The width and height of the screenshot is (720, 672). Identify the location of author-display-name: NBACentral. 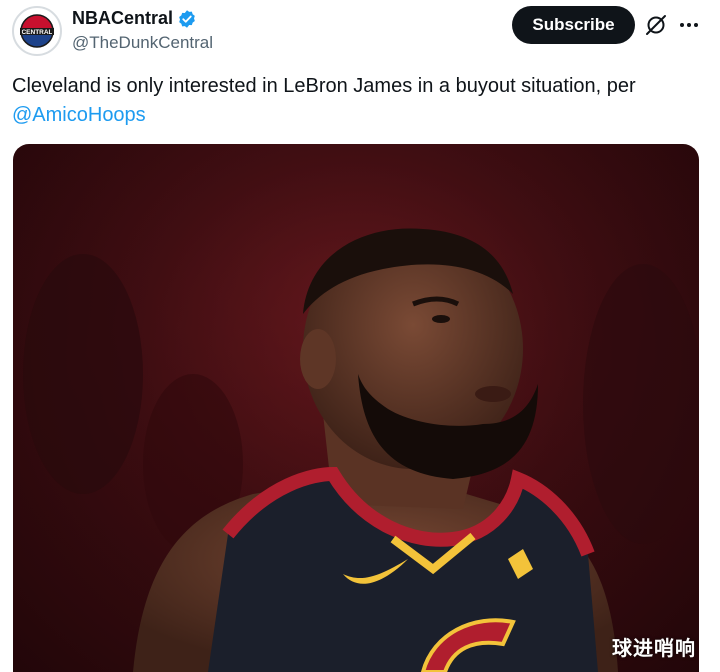
(122, 18).